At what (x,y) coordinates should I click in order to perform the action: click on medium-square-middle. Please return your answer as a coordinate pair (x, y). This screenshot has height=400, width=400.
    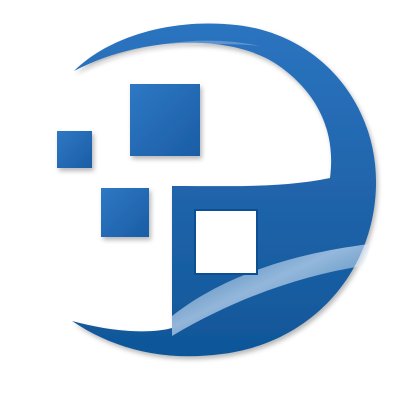
    Looking at the image, I should click on (125, 212).